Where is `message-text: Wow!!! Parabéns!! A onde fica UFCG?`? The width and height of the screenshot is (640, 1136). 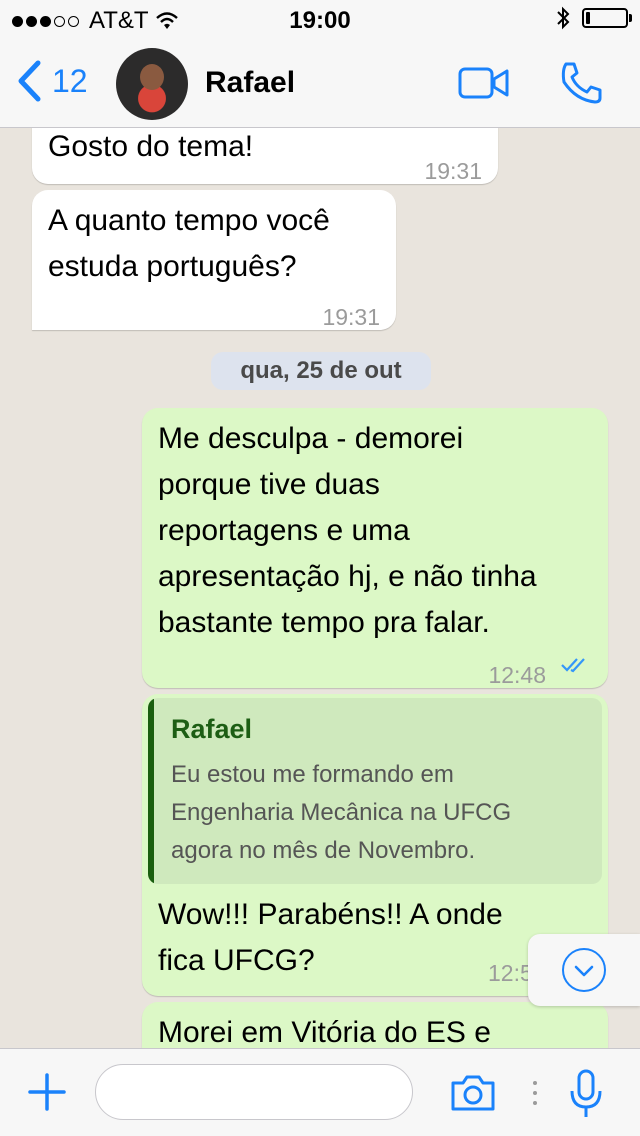
message-text: Wow!!! Parabéns!! A onde fica UFCG? is located at coordinates (330, 937).